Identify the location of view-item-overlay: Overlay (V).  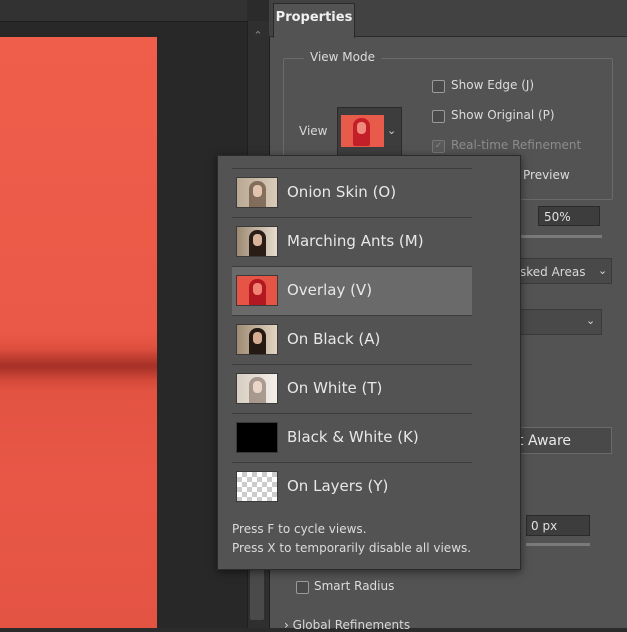
(352, 290).